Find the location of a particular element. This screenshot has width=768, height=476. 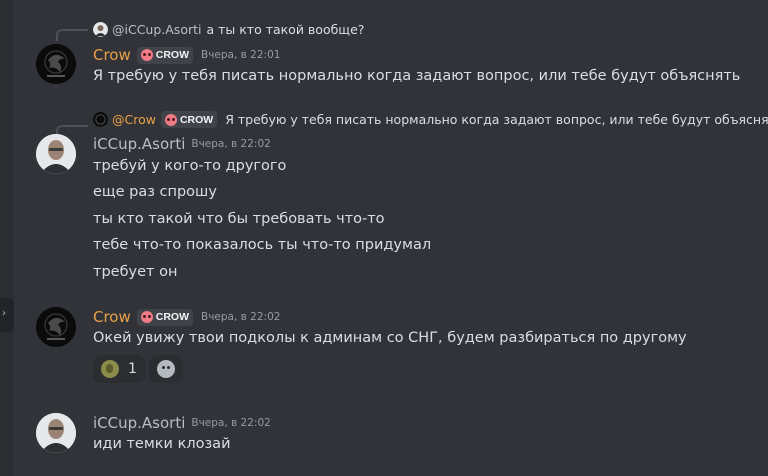

reactions-bar: 1 is located at coordinates (140, 369).